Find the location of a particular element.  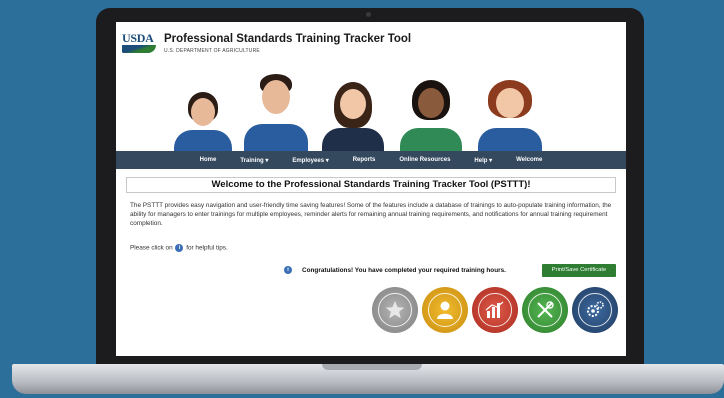

person-icon is located at coordinates (445, 310).